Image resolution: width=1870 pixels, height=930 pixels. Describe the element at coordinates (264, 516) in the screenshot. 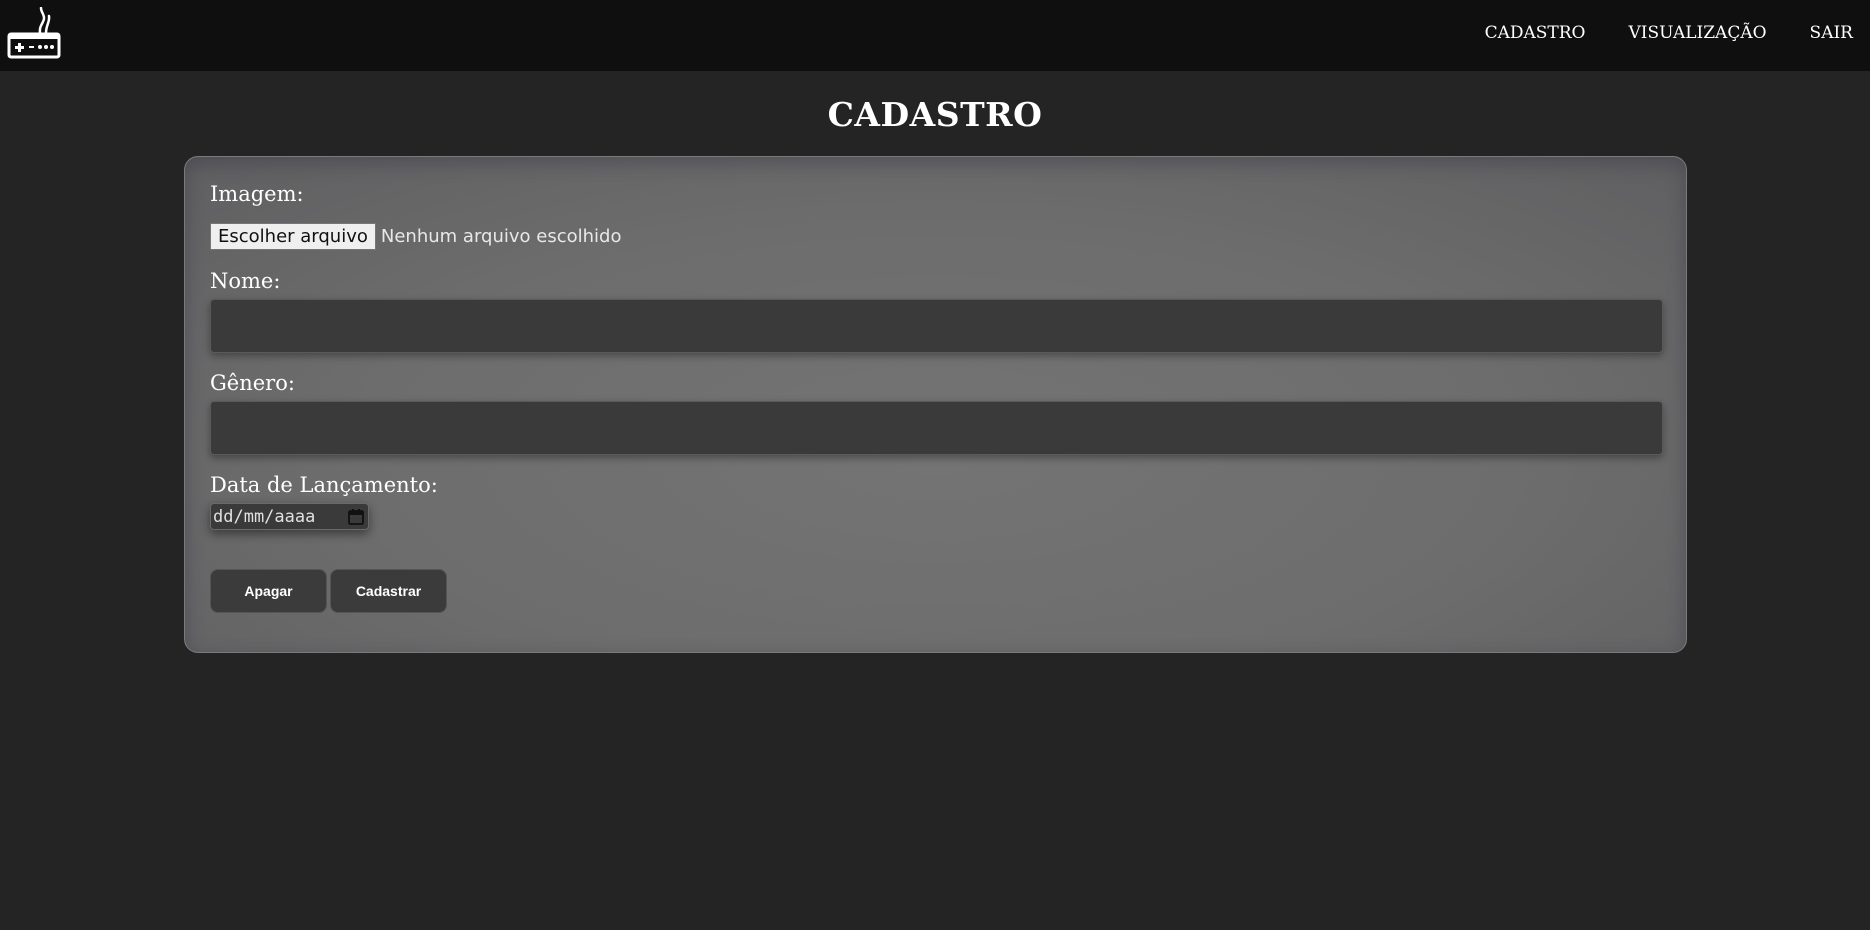

I see `date-placeholder: dd/mm/aaaa` at that location.